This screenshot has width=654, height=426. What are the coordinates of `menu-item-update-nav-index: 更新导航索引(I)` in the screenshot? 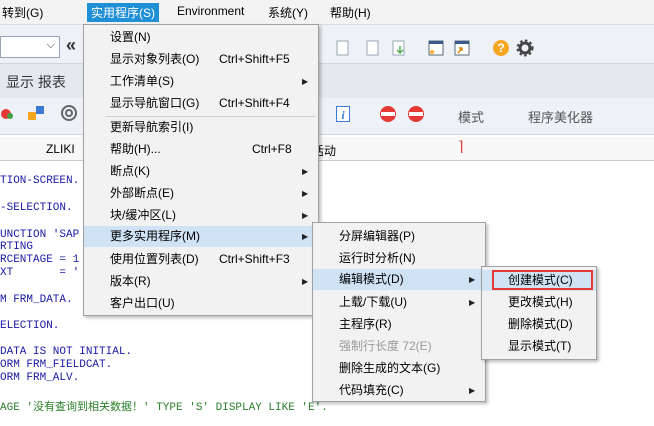 It's located at (201, 127).